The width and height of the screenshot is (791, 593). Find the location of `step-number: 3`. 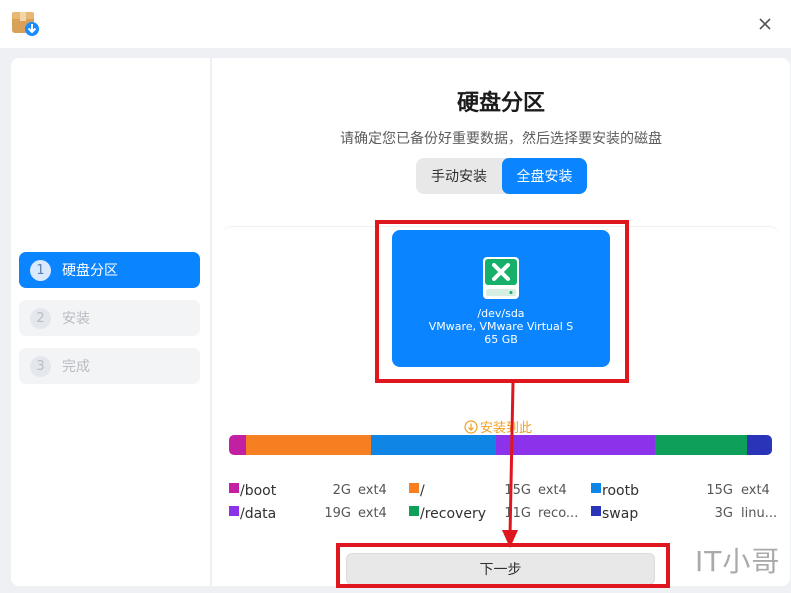

step-number: 3 is located at coordinates (40, 366).